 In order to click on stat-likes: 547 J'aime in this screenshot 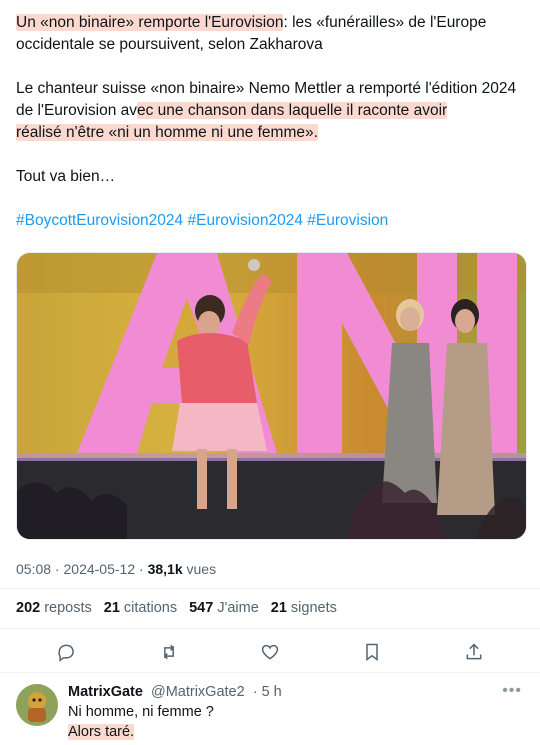, I will do `click(224, 608)`.